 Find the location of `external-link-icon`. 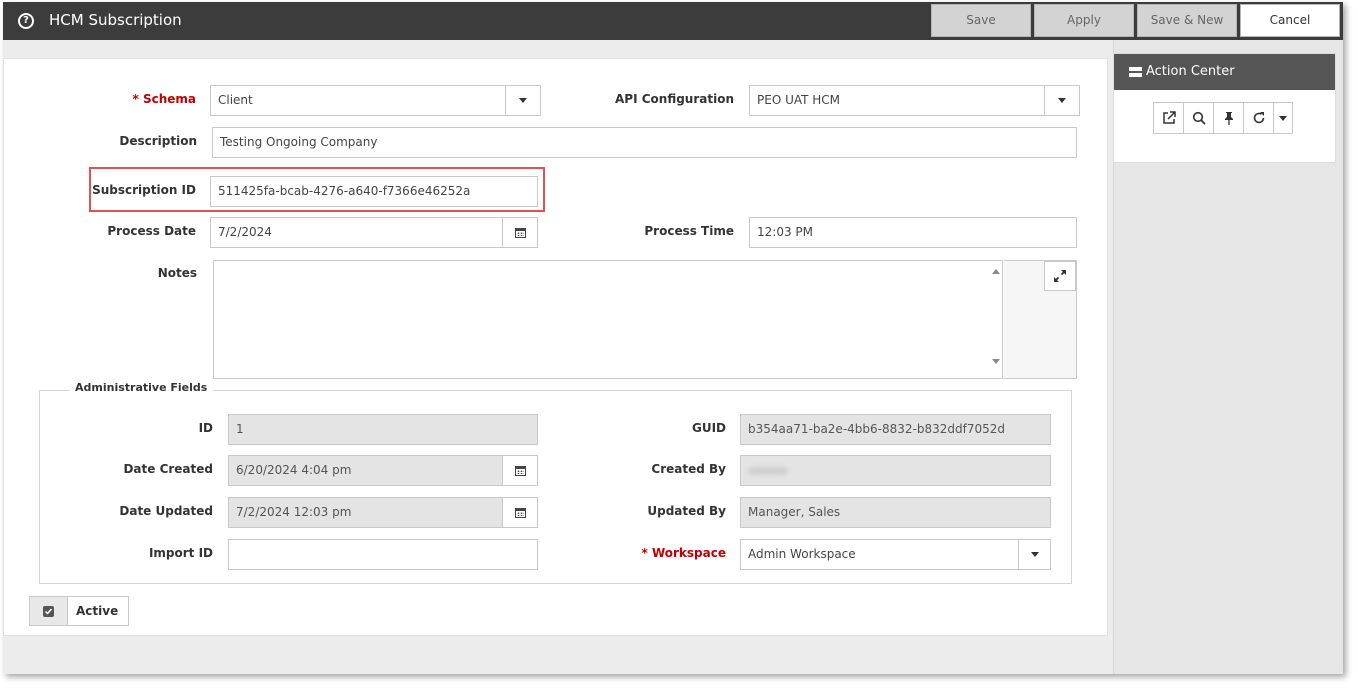

external-link-icon is located at coordinates (1169, 118).